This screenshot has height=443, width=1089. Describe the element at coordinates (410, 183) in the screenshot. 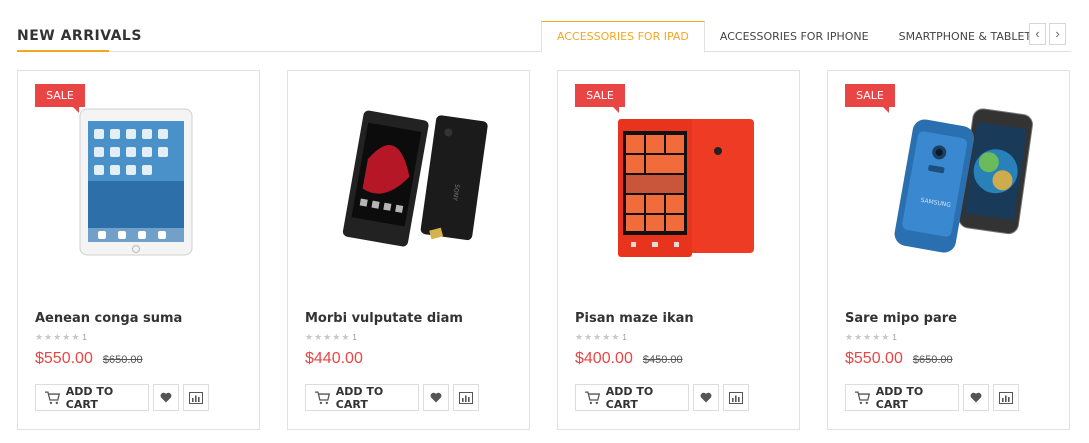

I see `product-image-sony-xperia: SONY` at that location.